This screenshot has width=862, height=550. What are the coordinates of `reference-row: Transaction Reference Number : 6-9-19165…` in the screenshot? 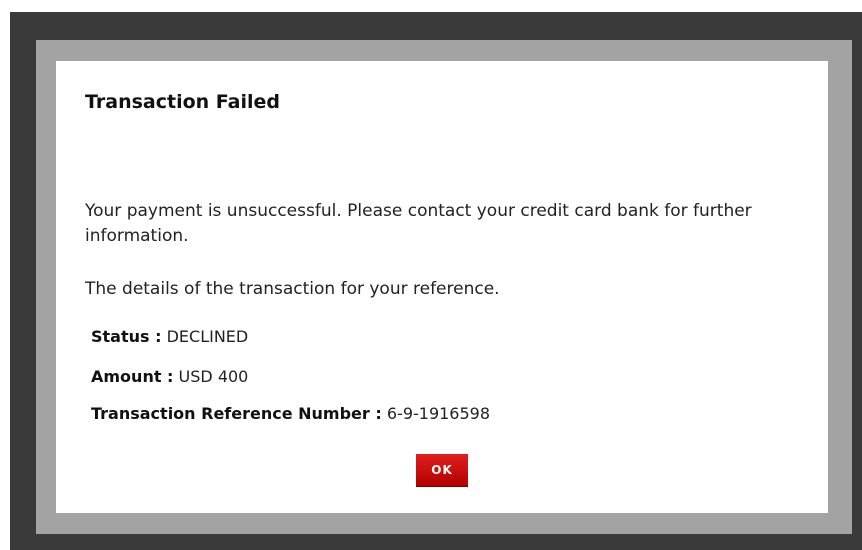 It's located at (290, 414).